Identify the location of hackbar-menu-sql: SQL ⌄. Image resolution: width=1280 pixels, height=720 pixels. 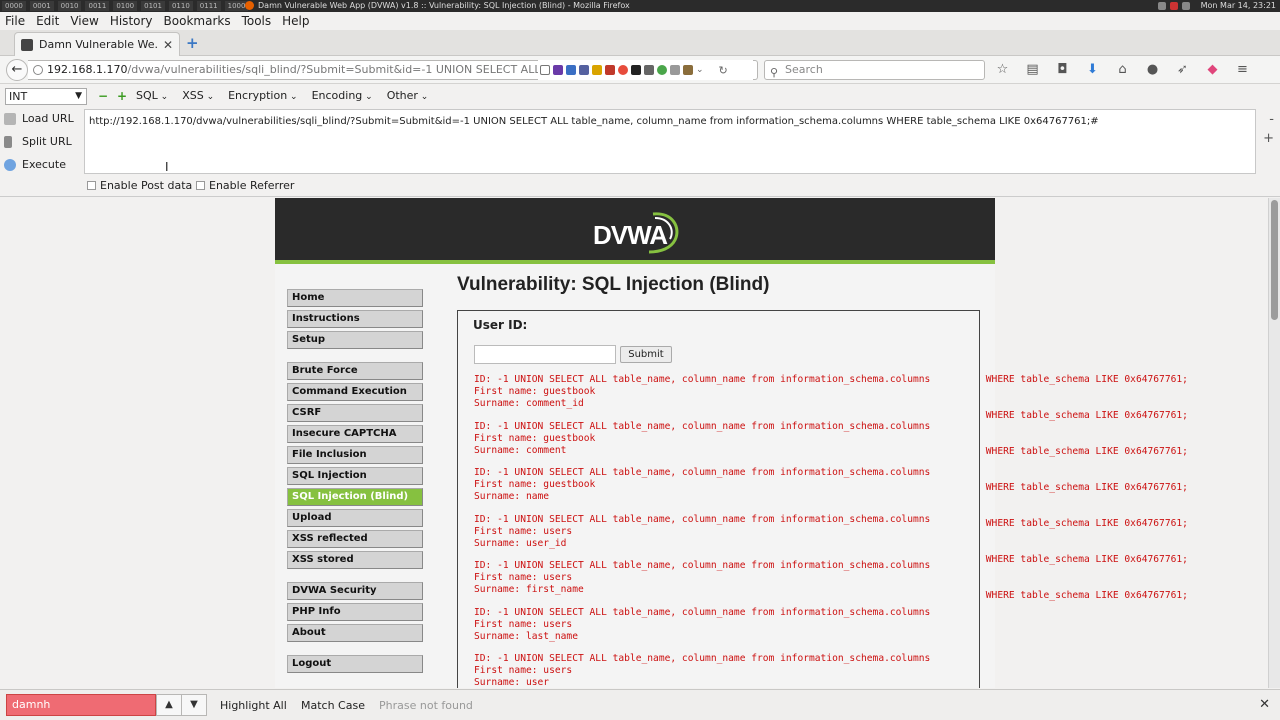
(152, 95).